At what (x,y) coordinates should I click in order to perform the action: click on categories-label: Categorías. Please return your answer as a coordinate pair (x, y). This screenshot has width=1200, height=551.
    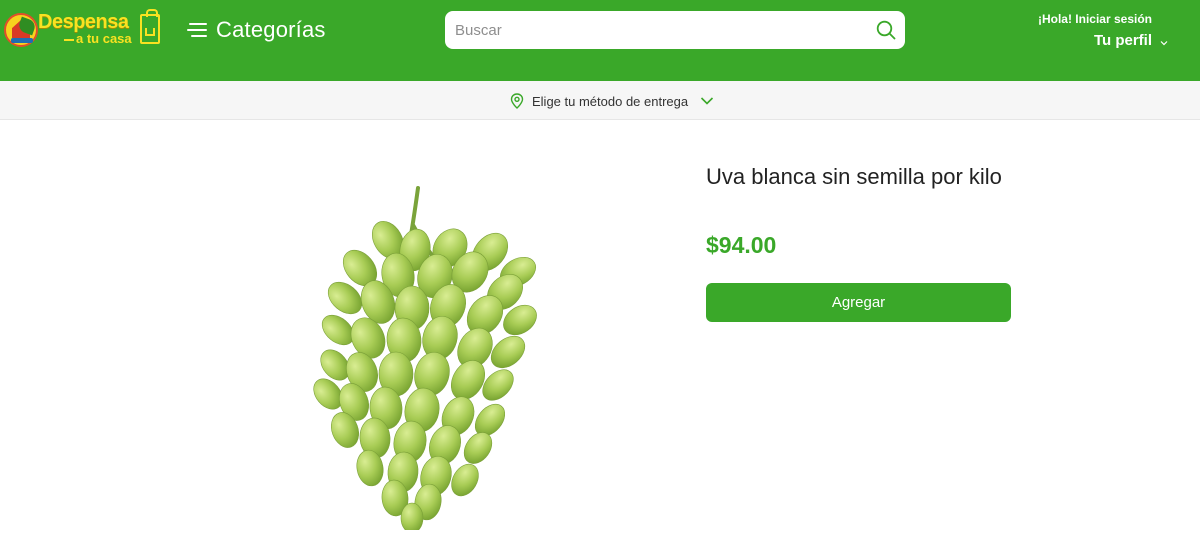
    Looking at the image, I should click on (271, 29).